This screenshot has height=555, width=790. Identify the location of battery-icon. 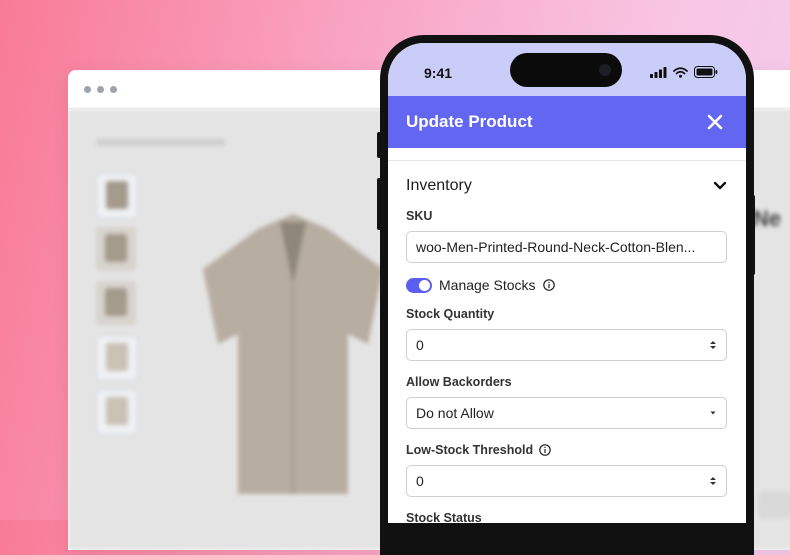
(706, 72).